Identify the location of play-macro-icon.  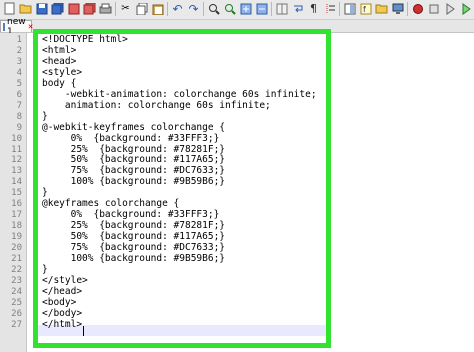
(449, 8).